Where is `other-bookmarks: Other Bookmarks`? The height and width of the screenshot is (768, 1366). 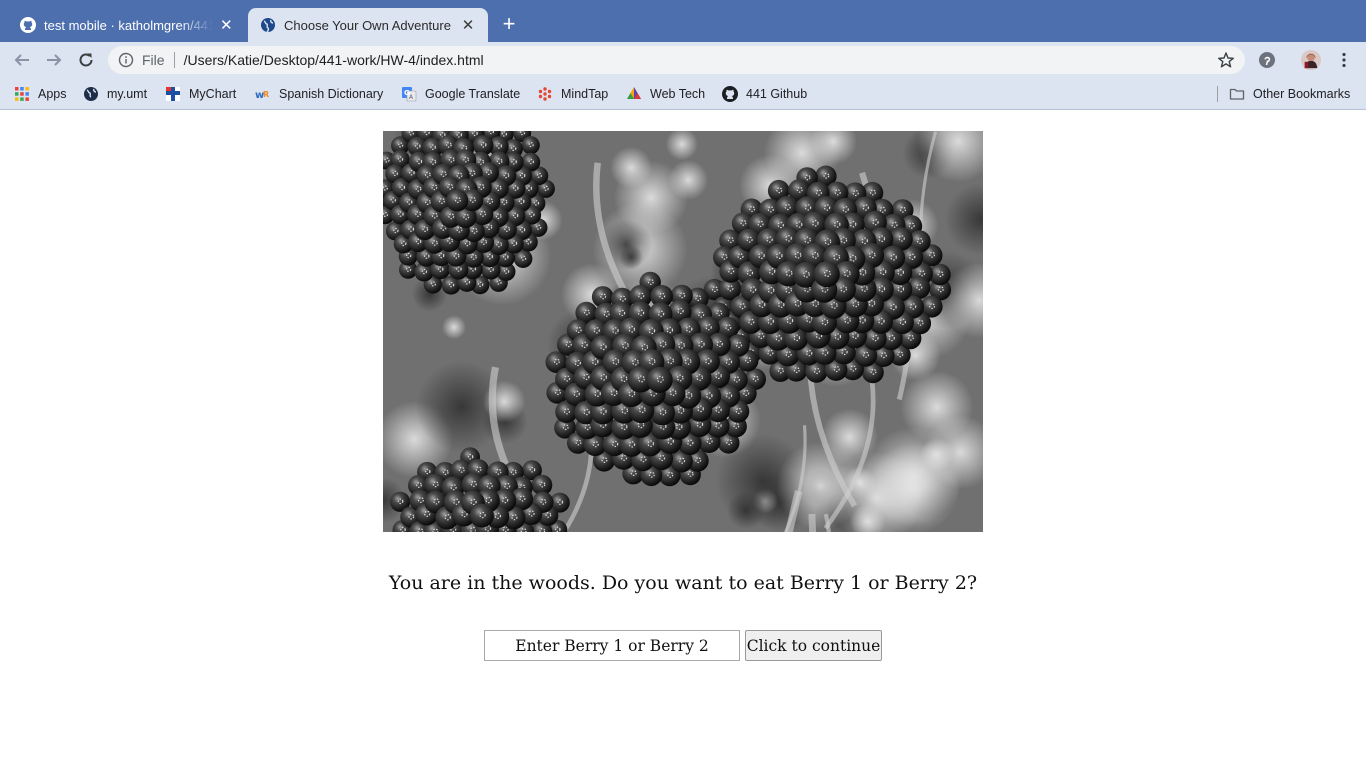 other-bookmarks: Other Bookmarks is located at coordinates (1289, 94).